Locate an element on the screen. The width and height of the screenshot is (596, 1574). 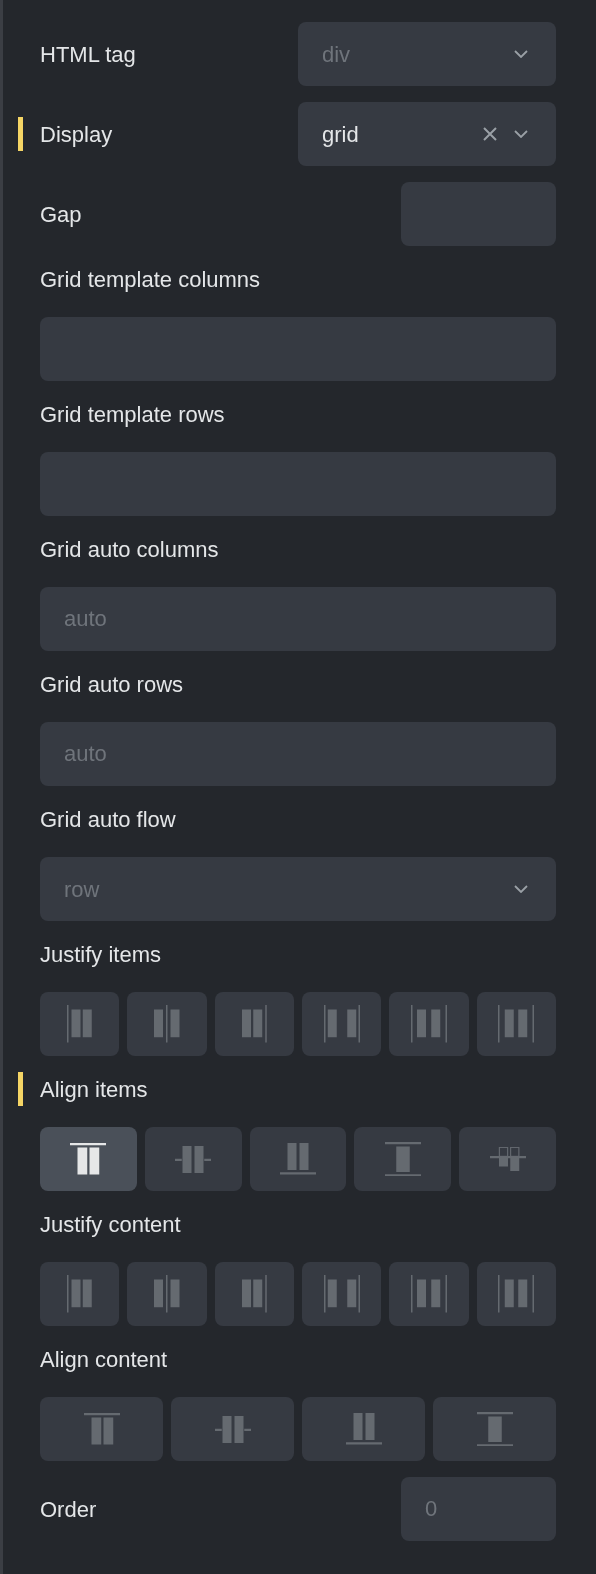
align-baseline-icon is located at coordinates (507, 1159).